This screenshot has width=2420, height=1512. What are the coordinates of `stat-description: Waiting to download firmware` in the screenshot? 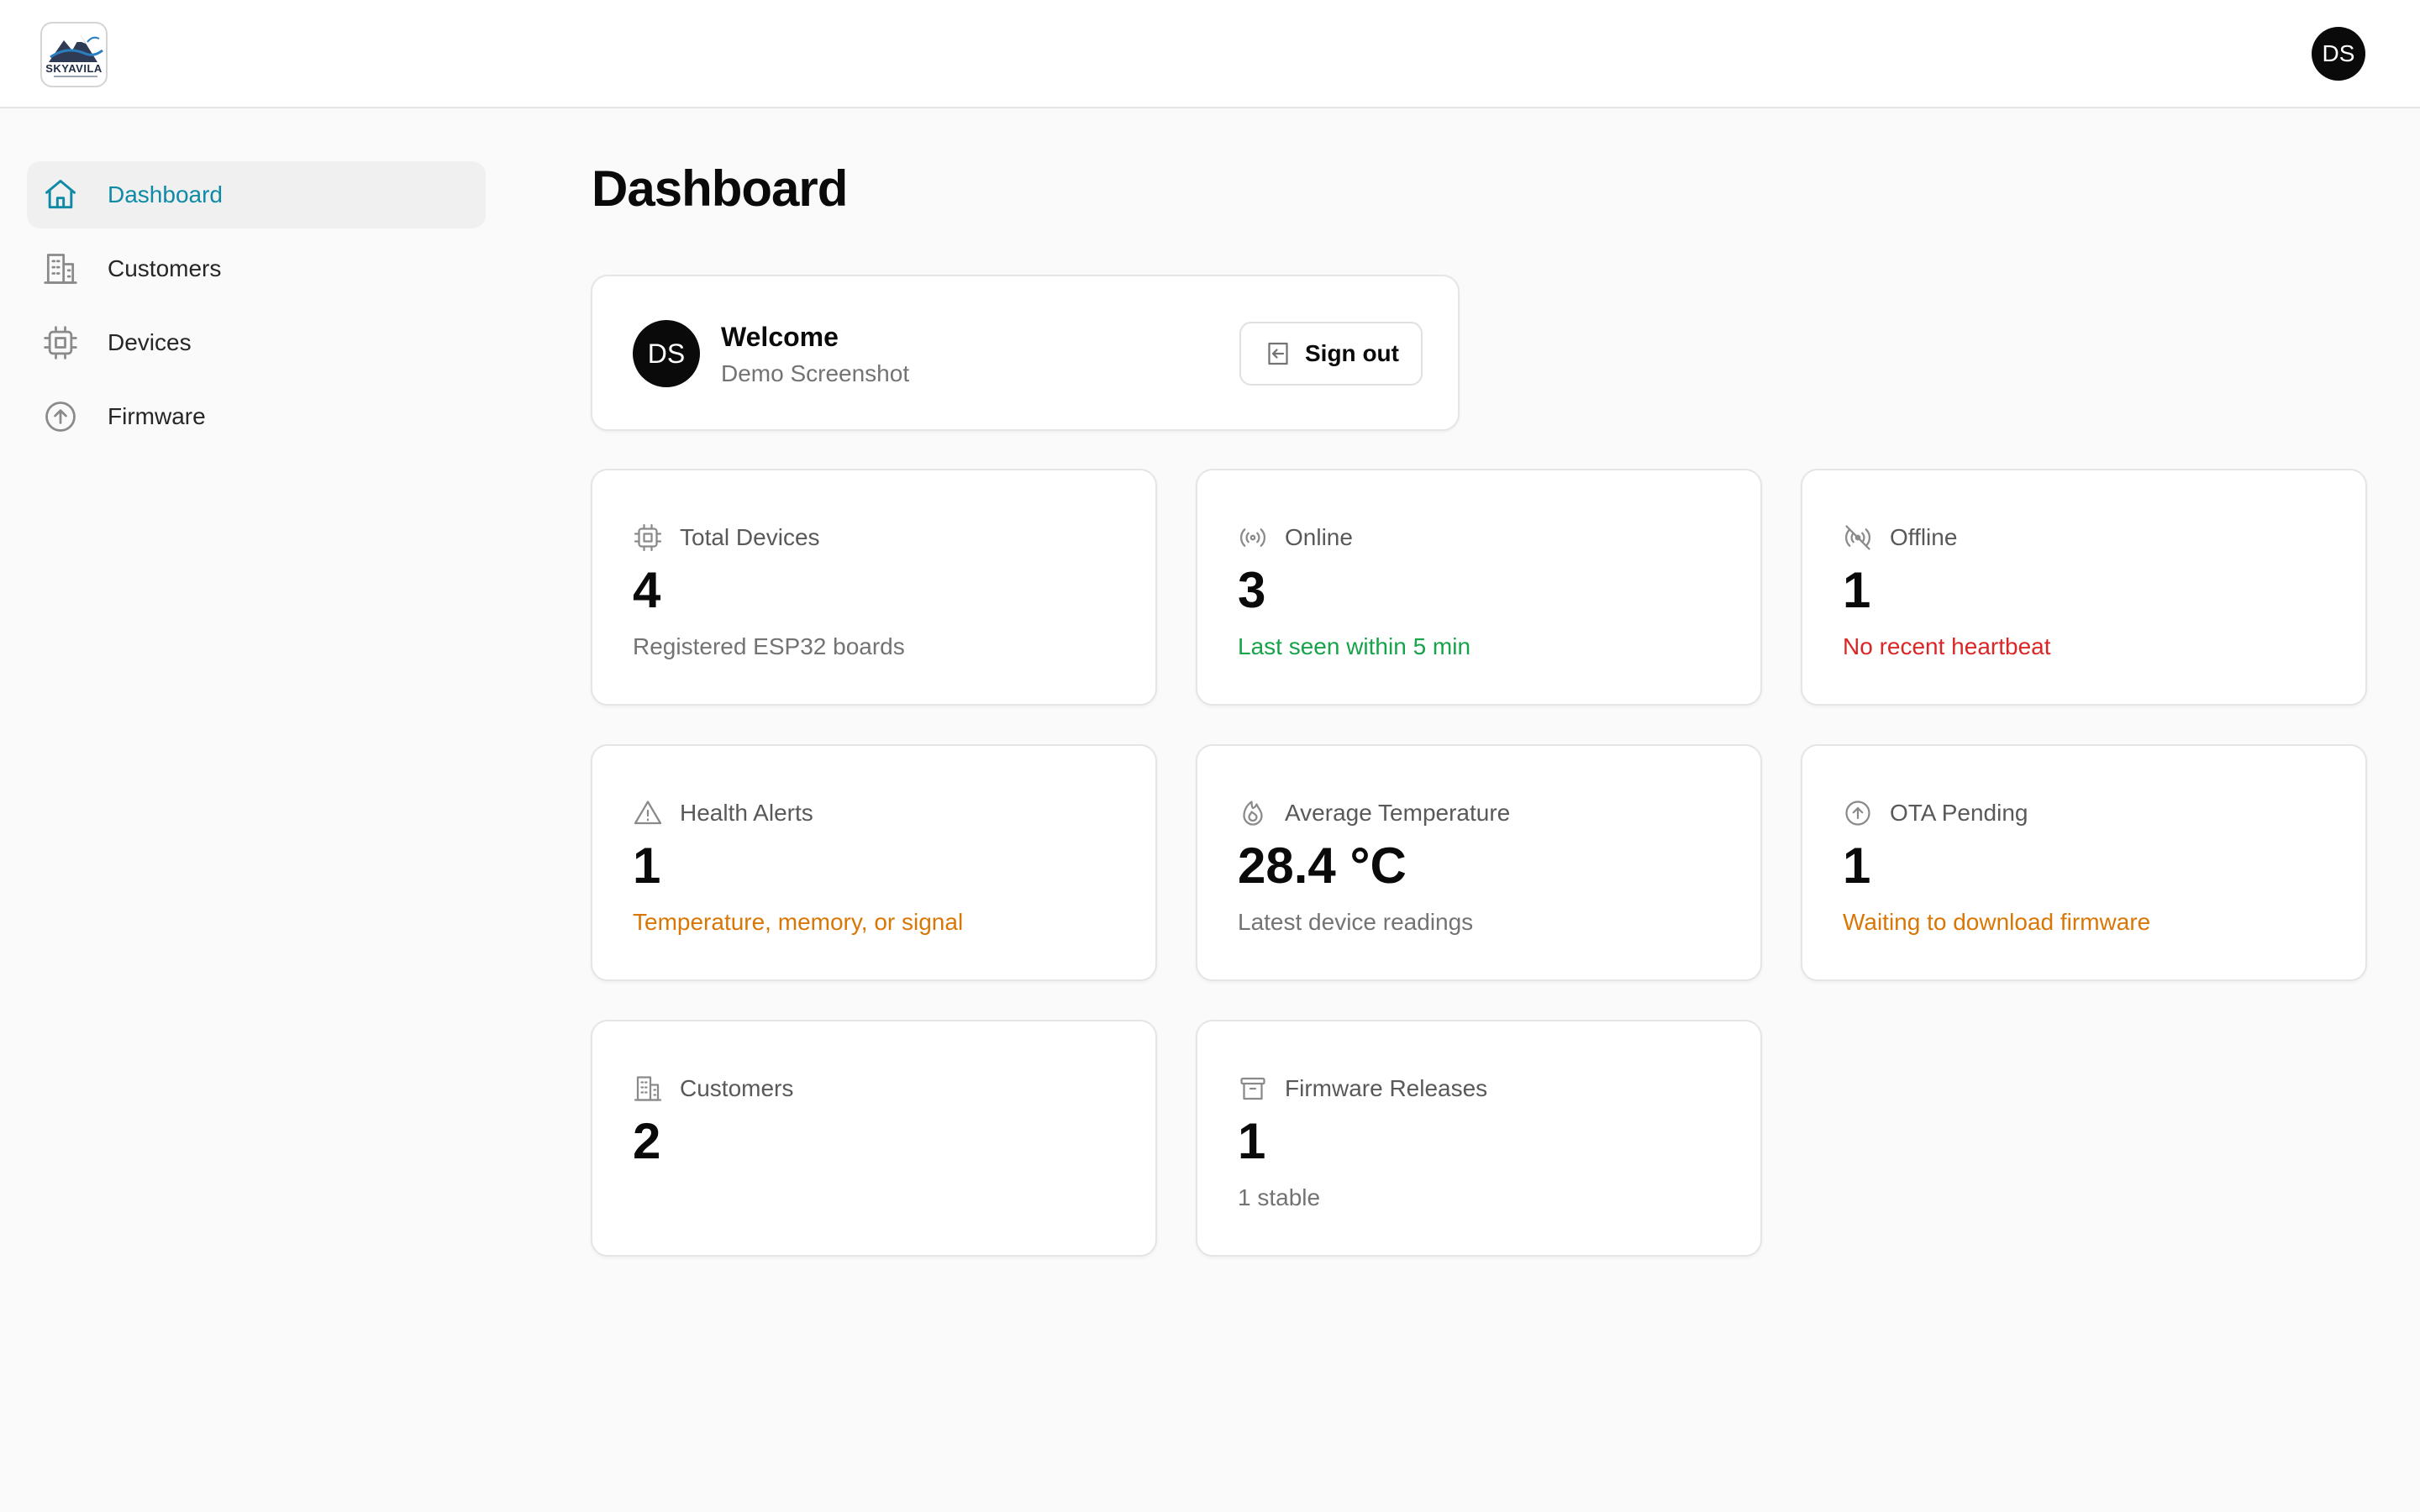 It's located at (1997, 922).